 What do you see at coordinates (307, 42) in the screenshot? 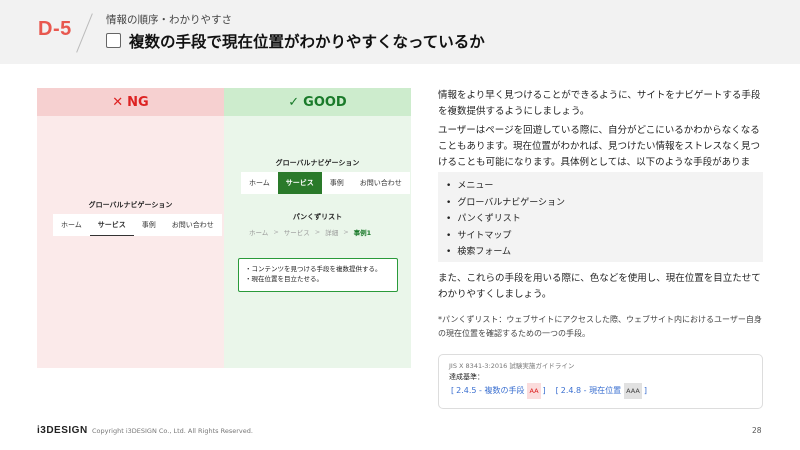
I see `page-title: 複数の手段で現在位置がわかりやすくなっているか` at bounding box center [307, 42].